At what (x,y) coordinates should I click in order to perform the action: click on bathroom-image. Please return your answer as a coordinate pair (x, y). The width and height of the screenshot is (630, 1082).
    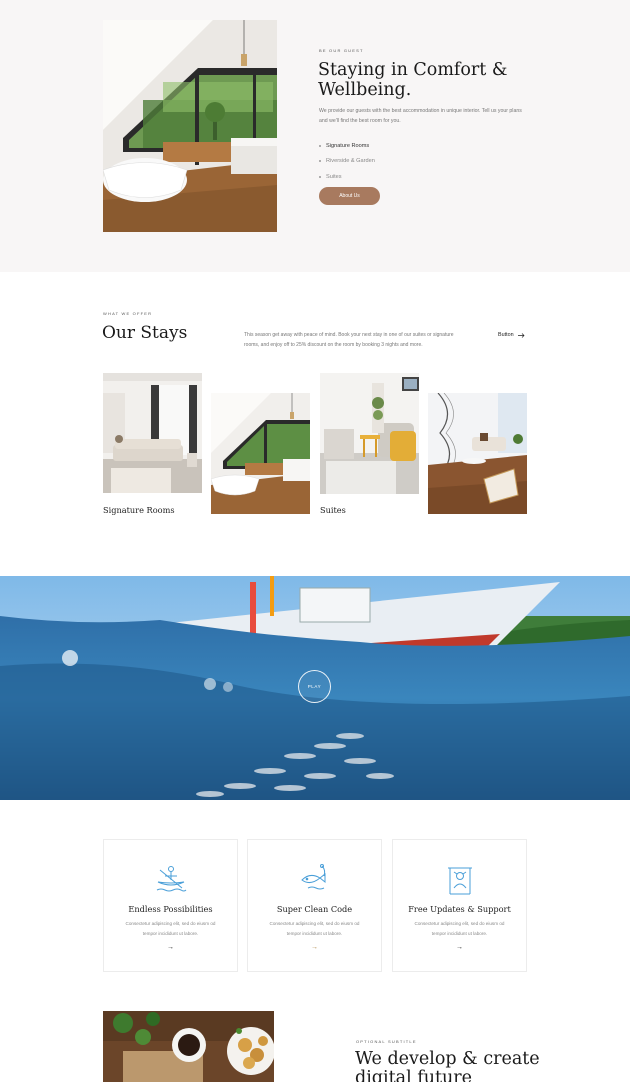
    Looking at the image, I should click on (190, 126).